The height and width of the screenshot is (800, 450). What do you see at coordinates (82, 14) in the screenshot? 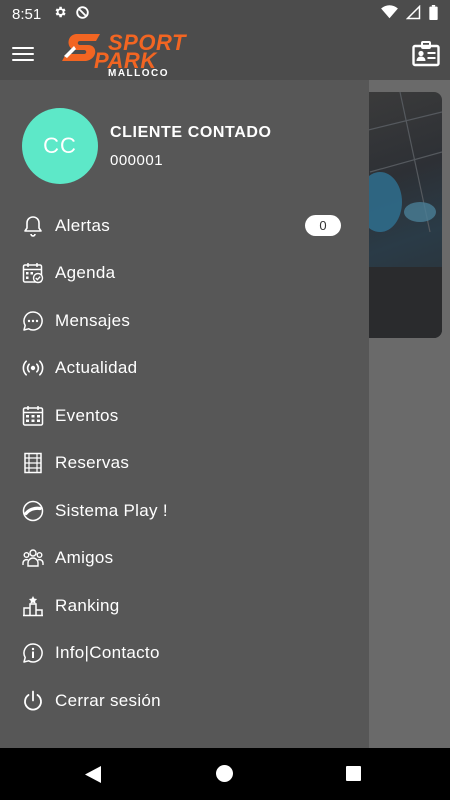
I see `data-saver-icon` at bounding box center [82, 14].